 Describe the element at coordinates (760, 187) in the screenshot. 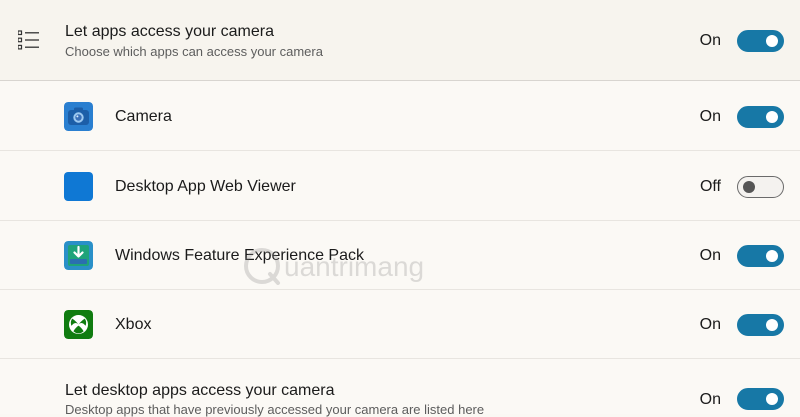

I see `desktop-app-web-viewer-toggle` at that location.